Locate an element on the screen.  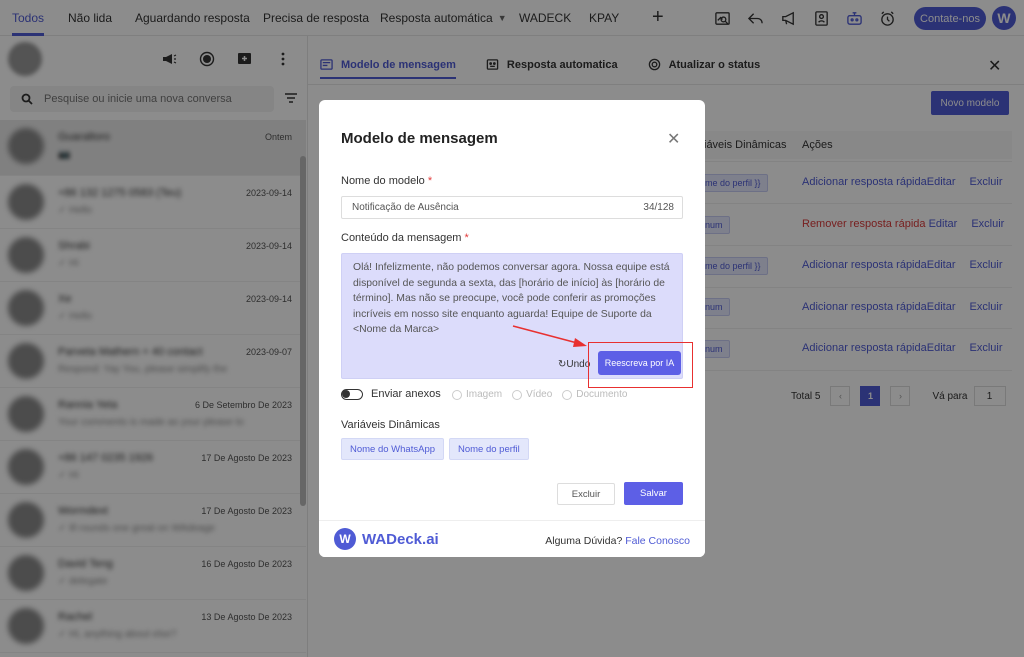
radio-label: Vídeo is located at coordinates (539, 394).